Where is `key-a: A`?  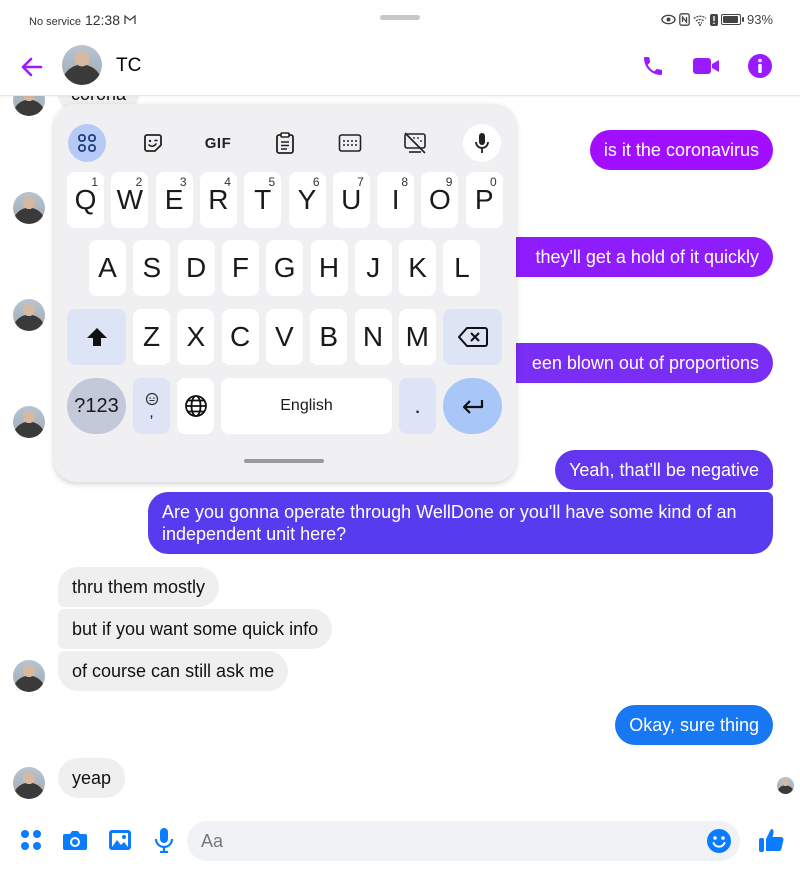
key-a: A is located at coordinates (107, 268).